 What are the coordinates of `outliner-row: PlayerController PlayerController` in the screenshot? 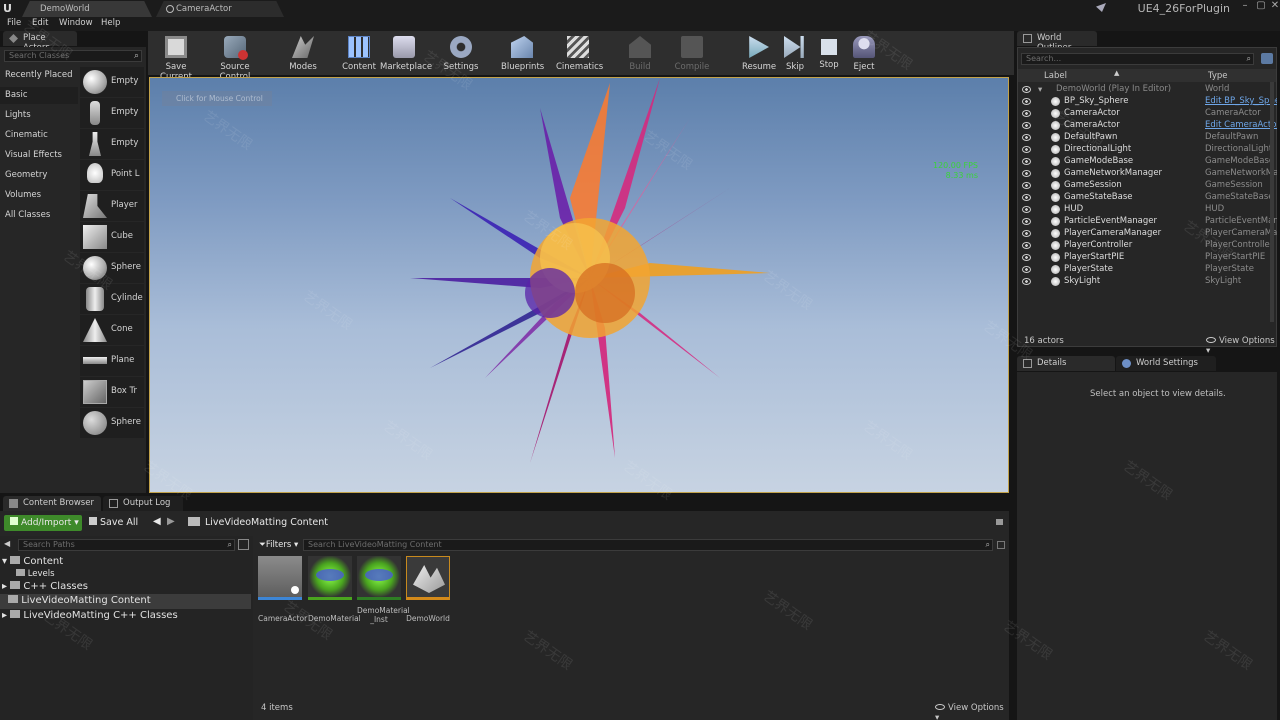 It's located at (1147, 246).